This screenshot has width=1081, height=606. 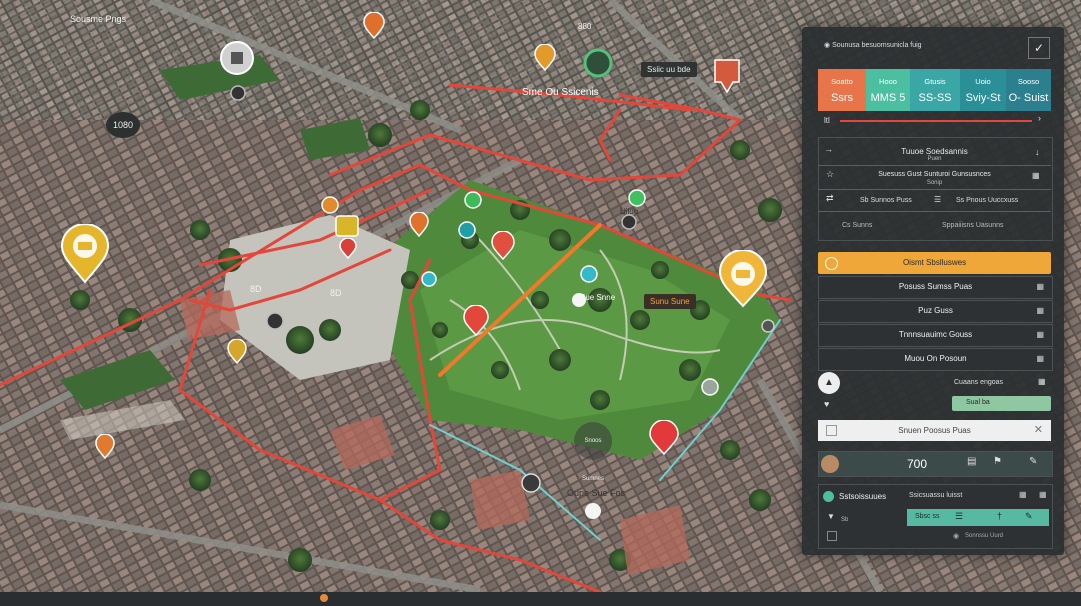 What do you see at coordinates (873, 45) in the screenshot?
I see `panel-header: ◉ Sounusa besuomsunicla fuig` at bounding box center [873, 45].